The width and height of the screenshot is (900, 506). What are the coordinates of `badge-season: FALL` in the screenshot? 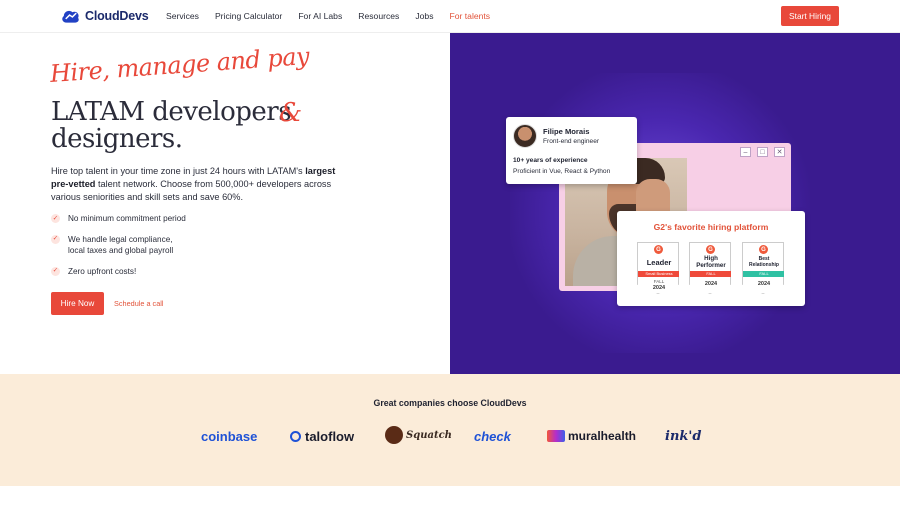 It's located at (659, 281).